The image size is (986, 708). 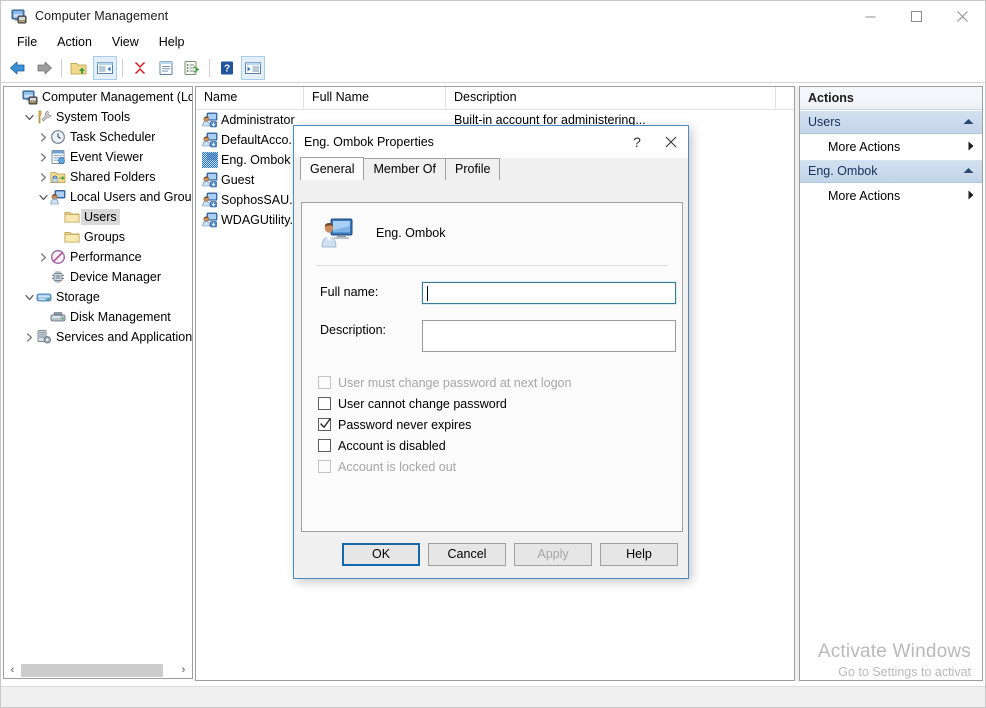 I want to click on properties-icon, so click(x=166, y=68).